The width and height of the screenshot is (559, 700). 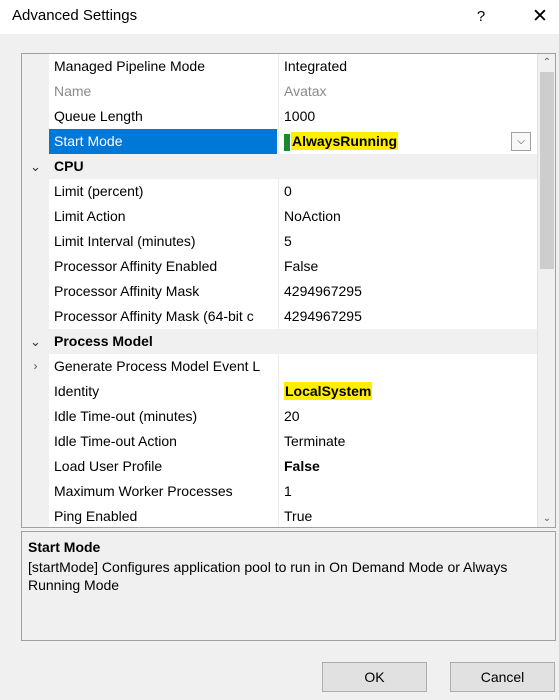 I want to click on property-value: AlwaysRunning, so click(x=407, y=141).